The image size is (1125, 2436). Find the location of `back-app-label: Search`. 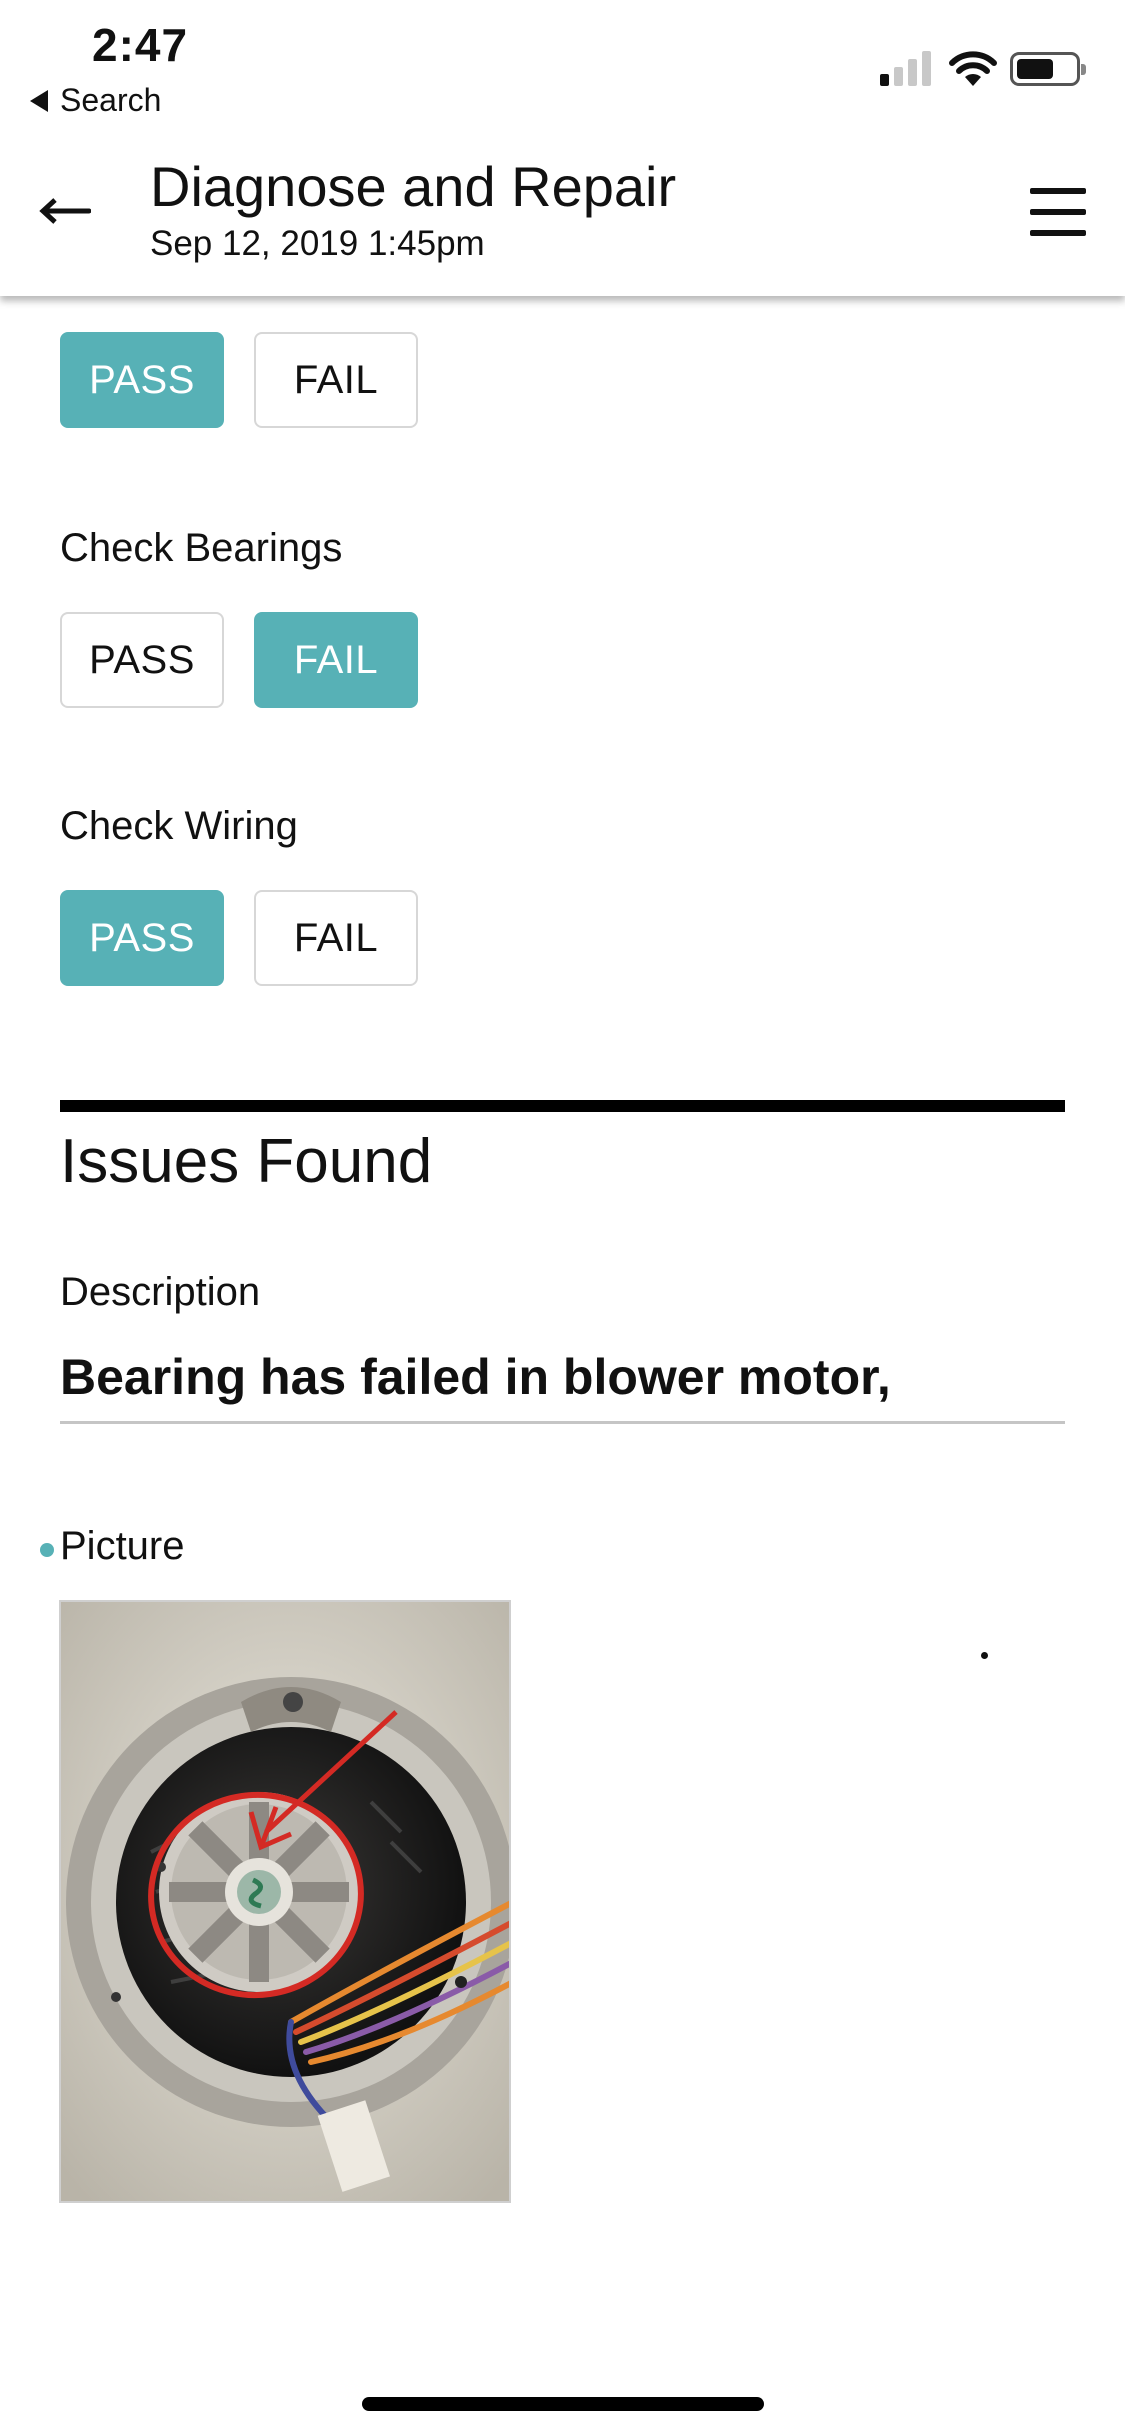

back-app-label: Search is located at coordinates (111, 100).